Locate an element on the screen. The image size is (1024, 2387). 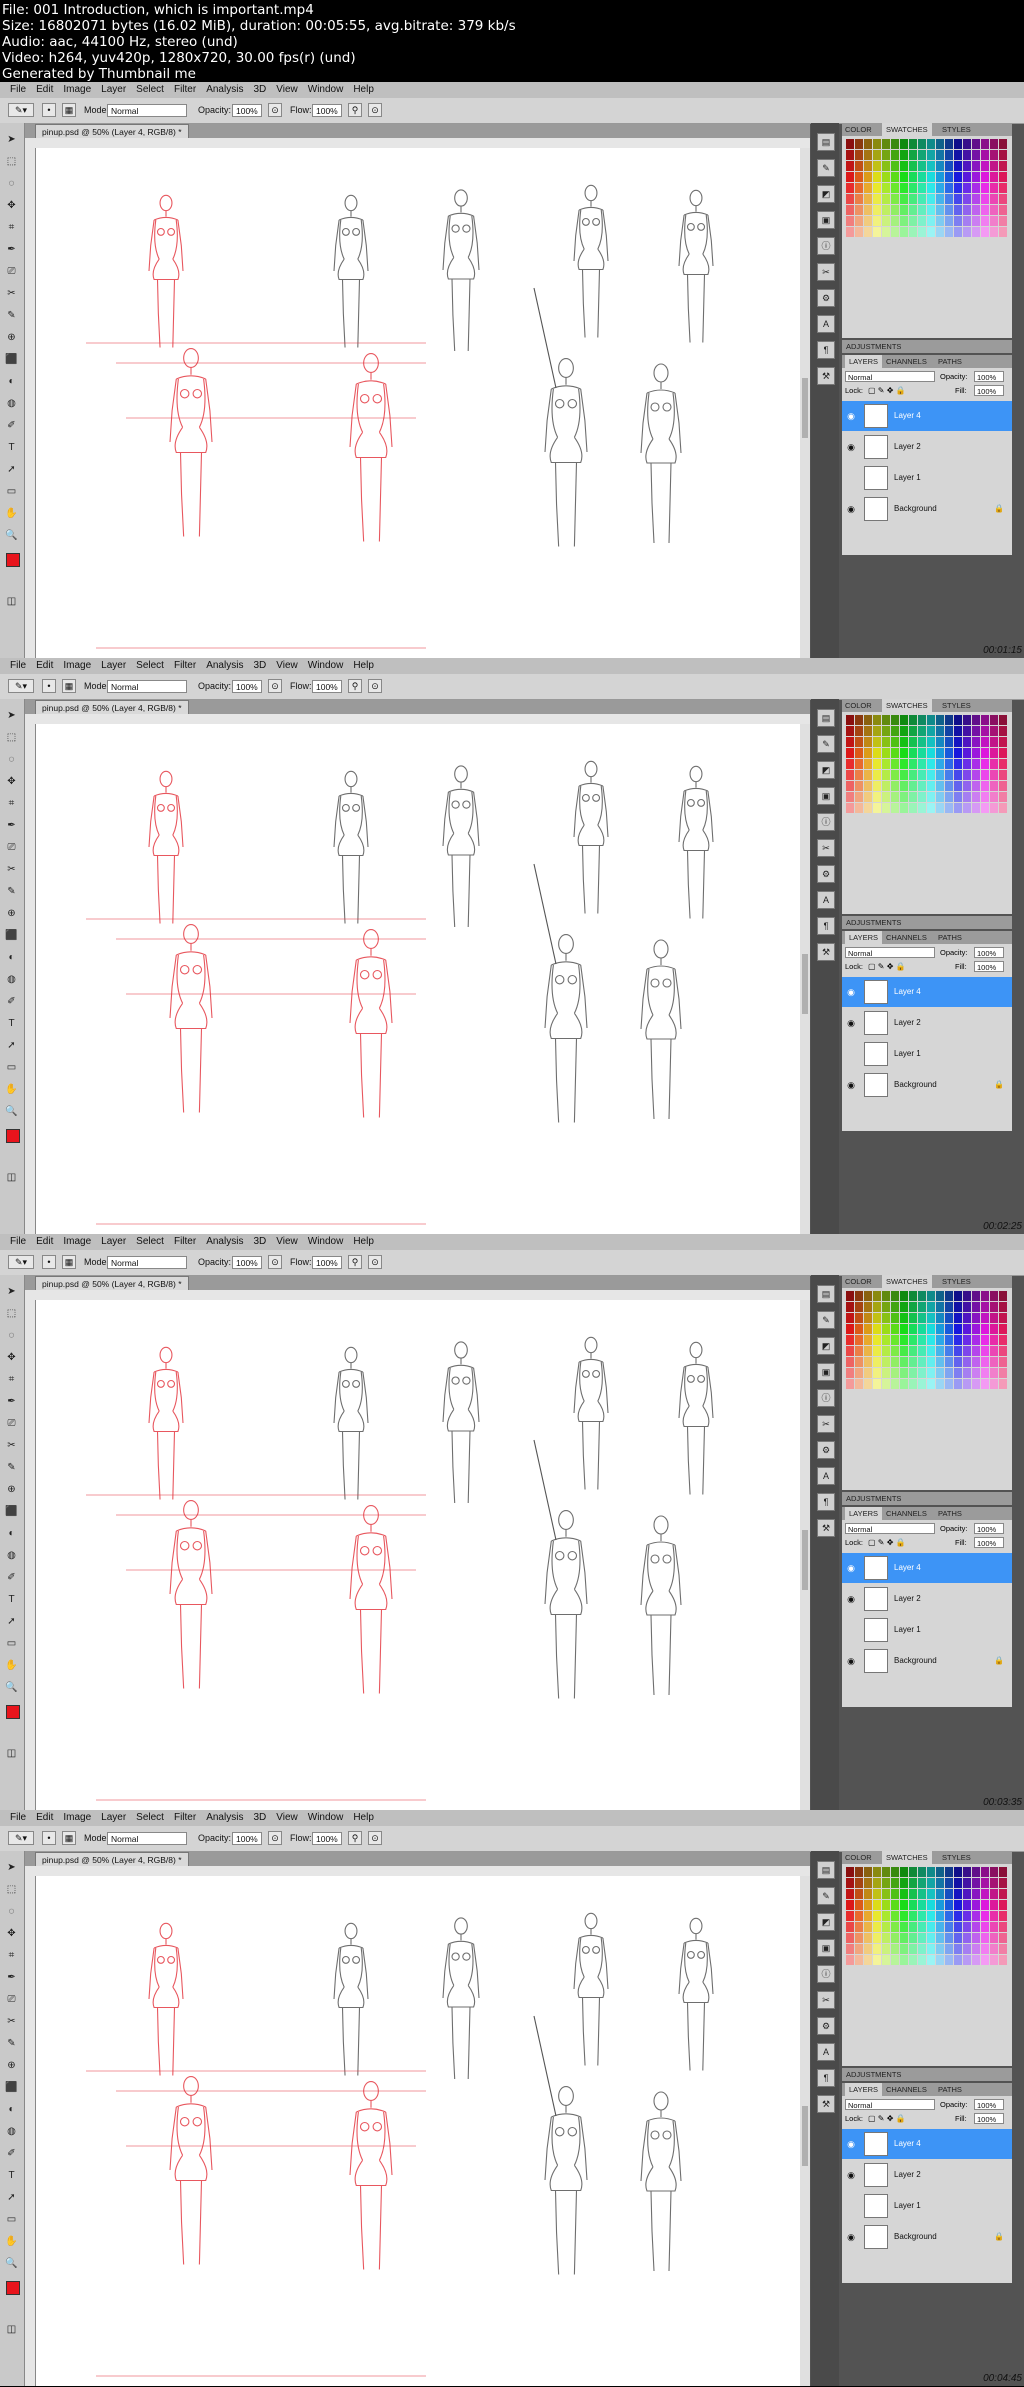
layer-row: ◉ Layer 2 is located at coordinates (927, 447).